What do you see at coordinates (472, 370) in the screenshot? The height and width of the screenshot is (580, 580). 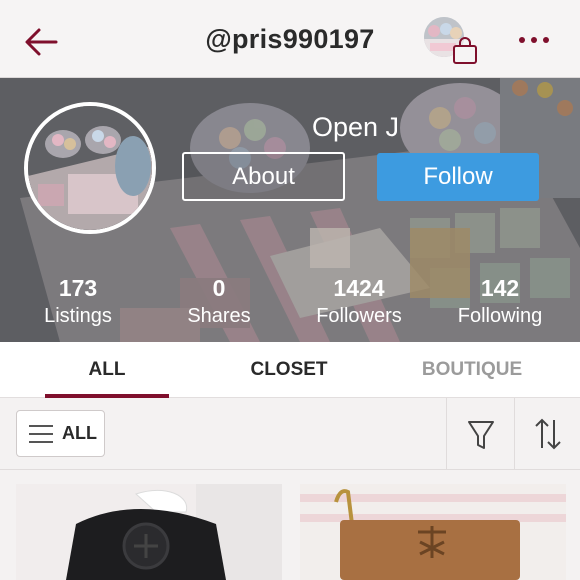 I see `tab-boutique: BOUTIQUE` at bounding box center [472, 370].